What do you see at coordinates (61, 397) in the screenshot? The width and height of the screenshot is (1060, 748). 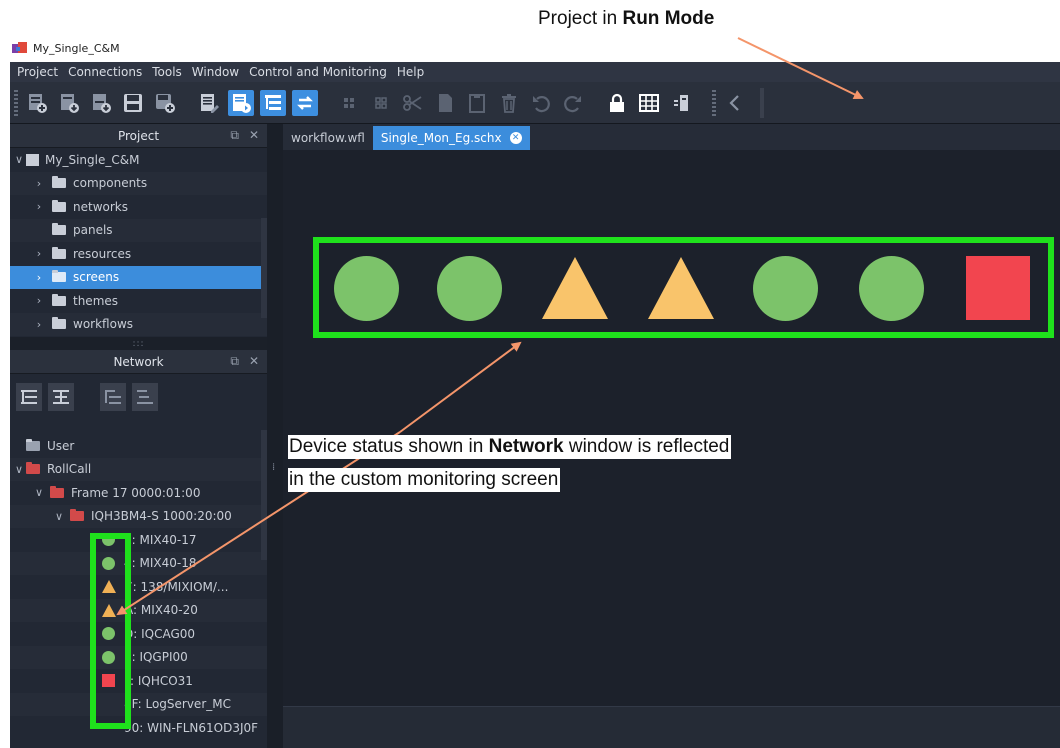 I see `collapse-all-icon` at bounding box center [61, 397].